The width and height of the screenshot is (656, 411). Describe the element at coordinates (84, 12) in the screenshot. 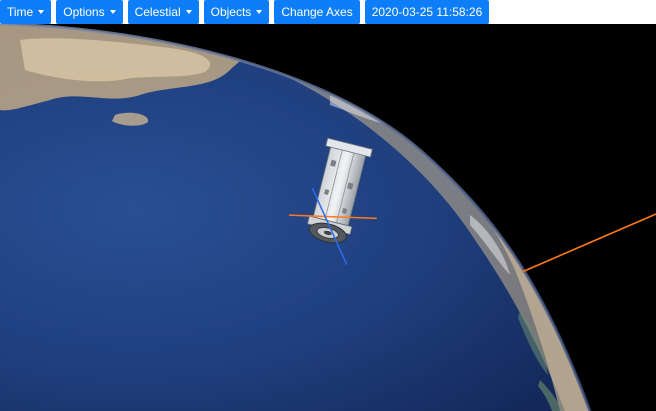

I see `options-menu-label: Options` at that location.